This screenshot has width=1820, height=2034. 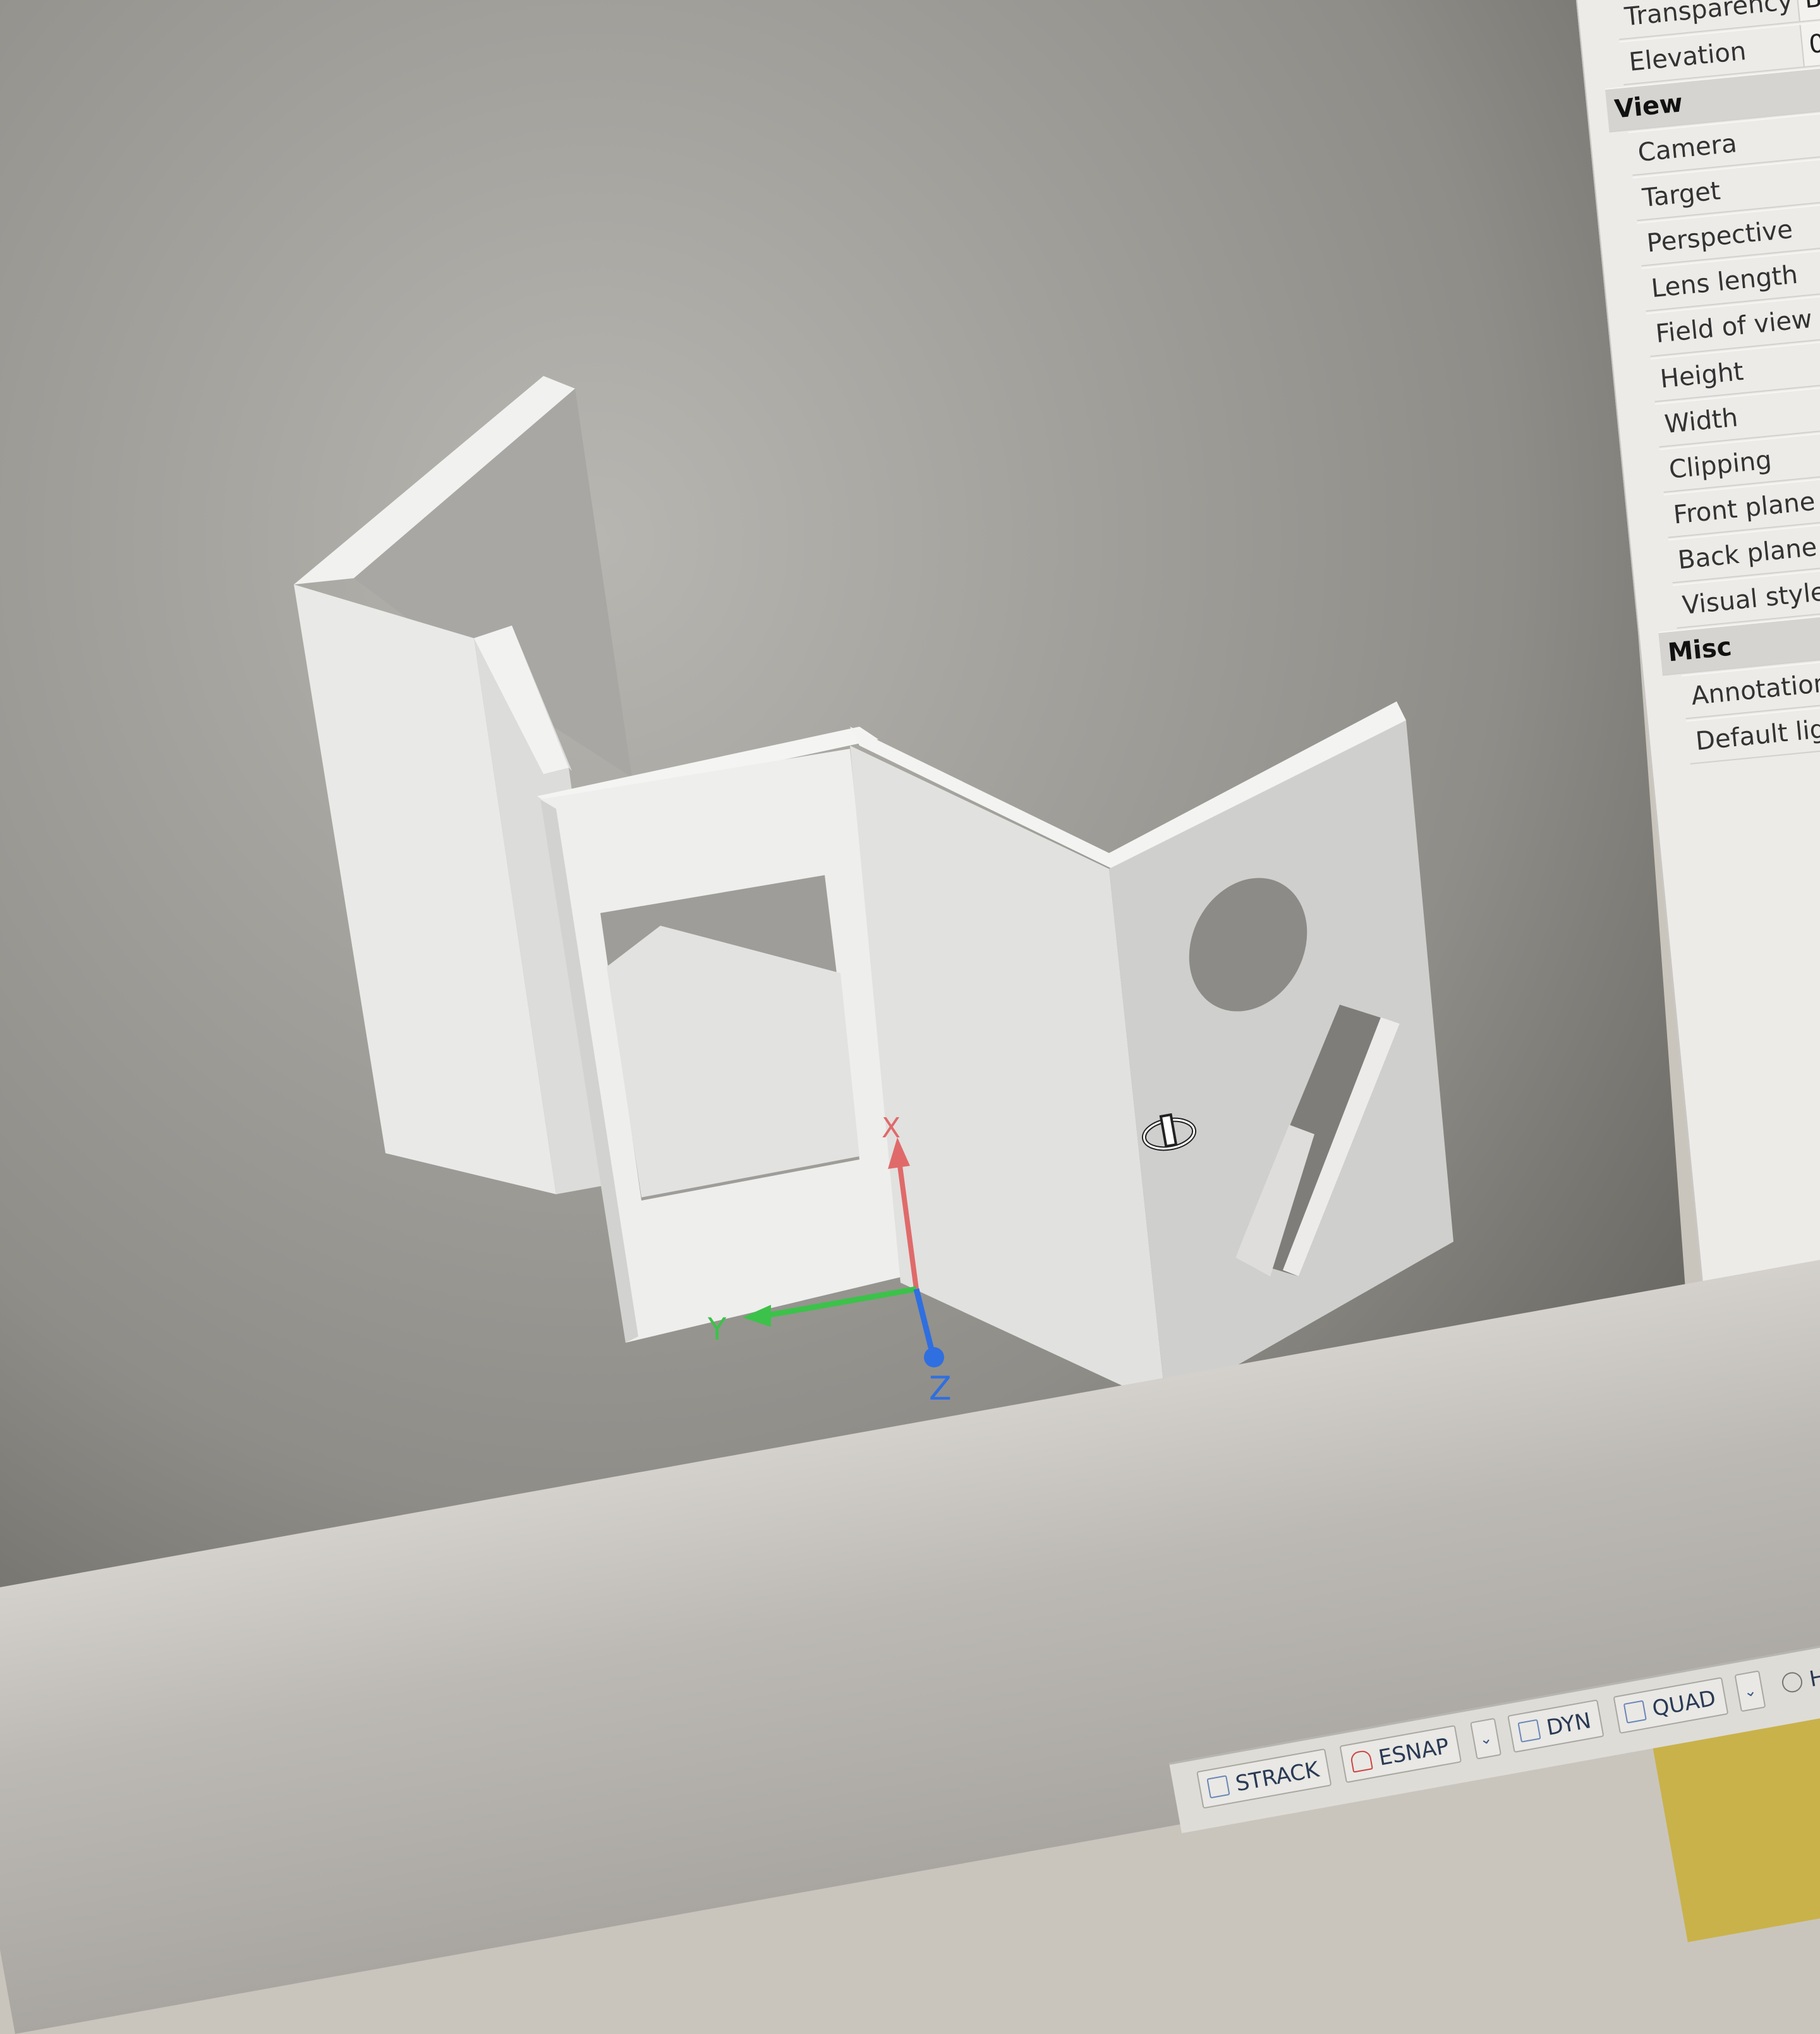 I want to click on quad-icon, so click(x=1635, y=1712).